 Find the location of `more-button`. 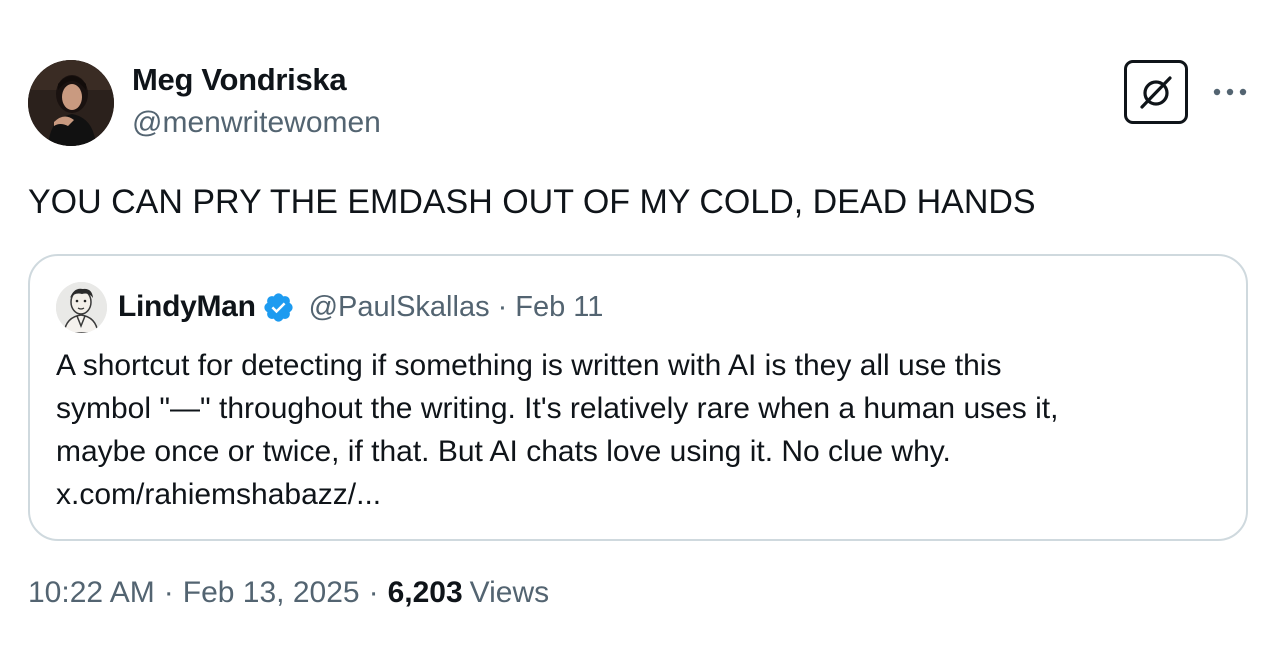

more-button is located at coordinates (1230, 92).